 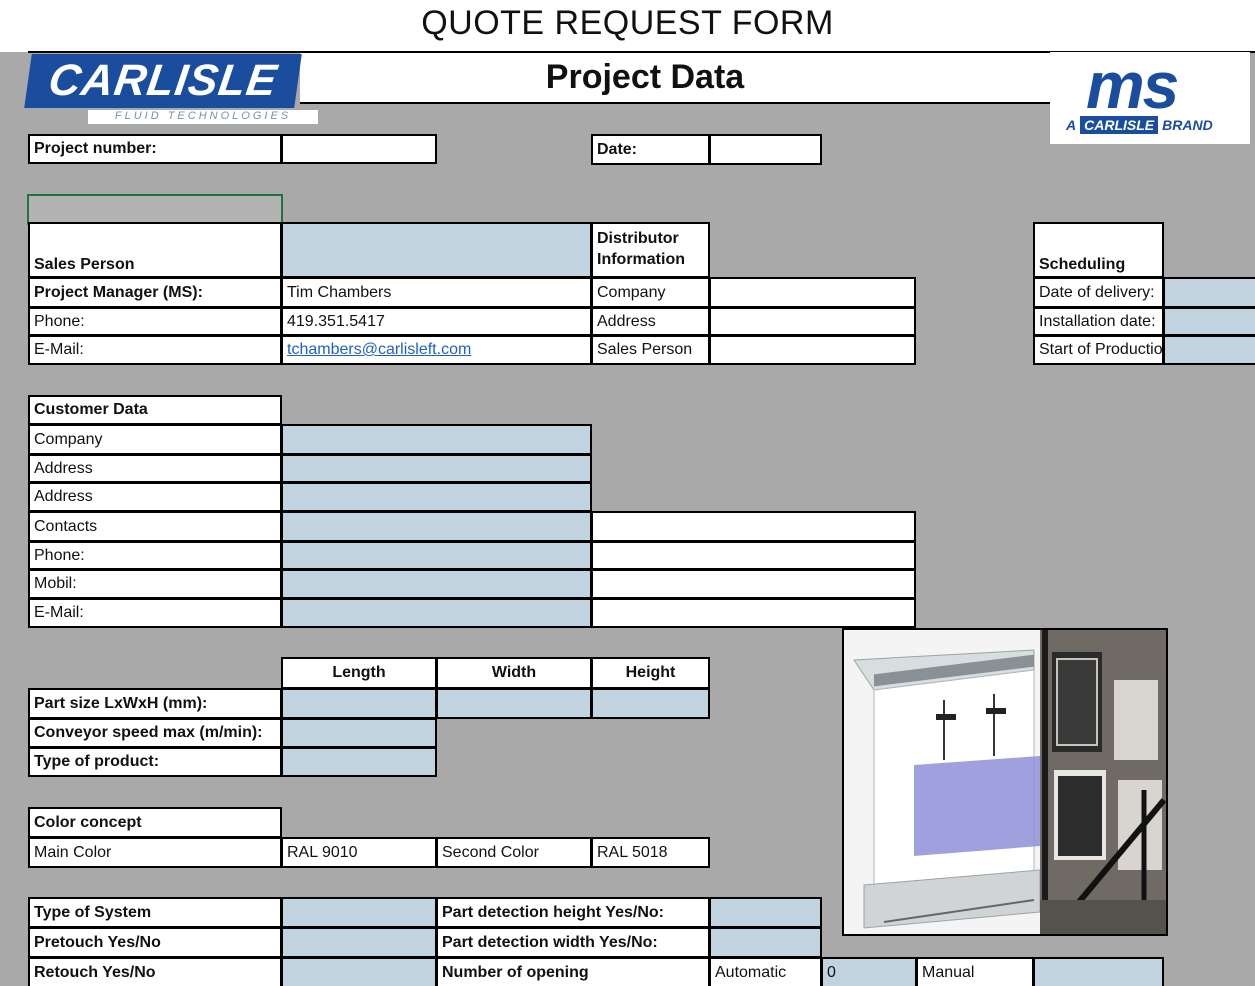 I want to click on installation-date-label: Installation date:, so click(x=1098, y=321).